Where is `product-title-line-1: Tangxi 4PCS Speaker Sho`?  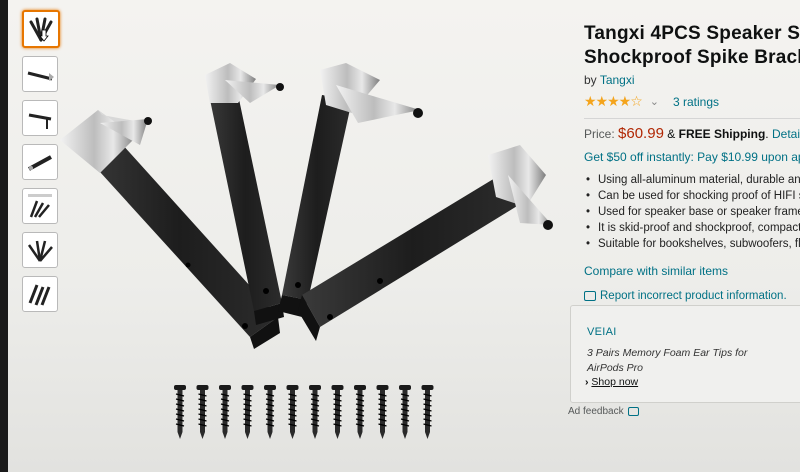 product-title-line-1: Tangxi 4PCS Speaker Sho is located at coordinates (692, 33).